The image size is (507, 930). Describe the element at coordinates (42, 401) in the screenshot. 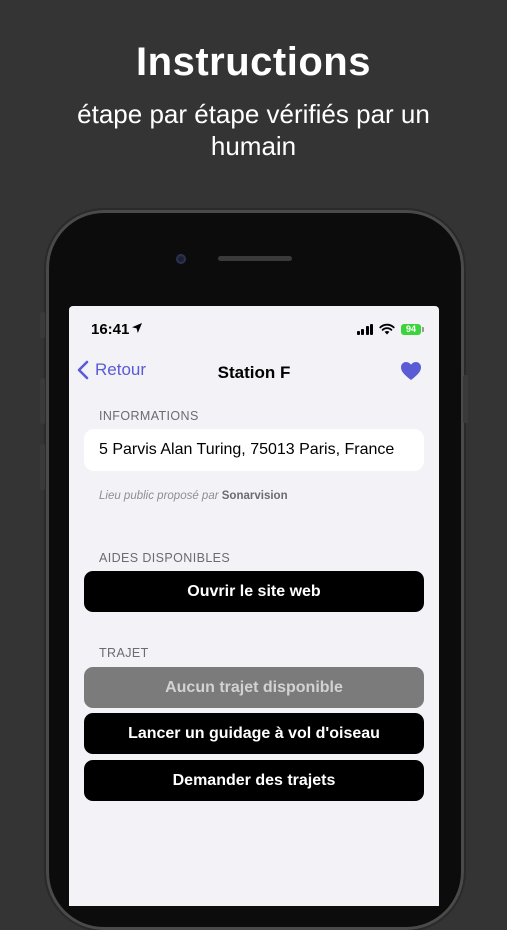

I see `phone-volume-up` at that location.